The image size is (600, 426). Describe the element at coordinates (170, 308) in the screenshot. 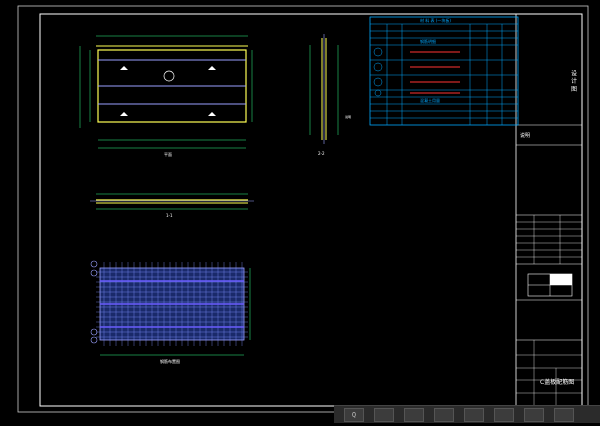

I see `rebar-layout` at that location.